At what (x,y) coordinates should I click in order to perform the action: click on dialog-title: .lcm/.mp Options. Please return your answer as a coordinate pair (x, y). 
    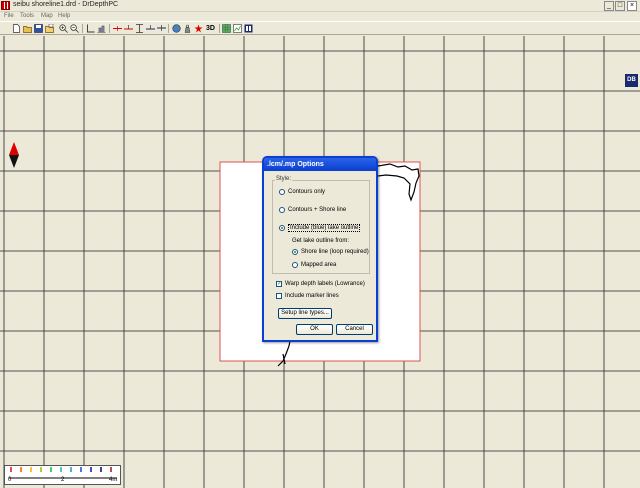
    Looking at the image, I should click on (320, 164).